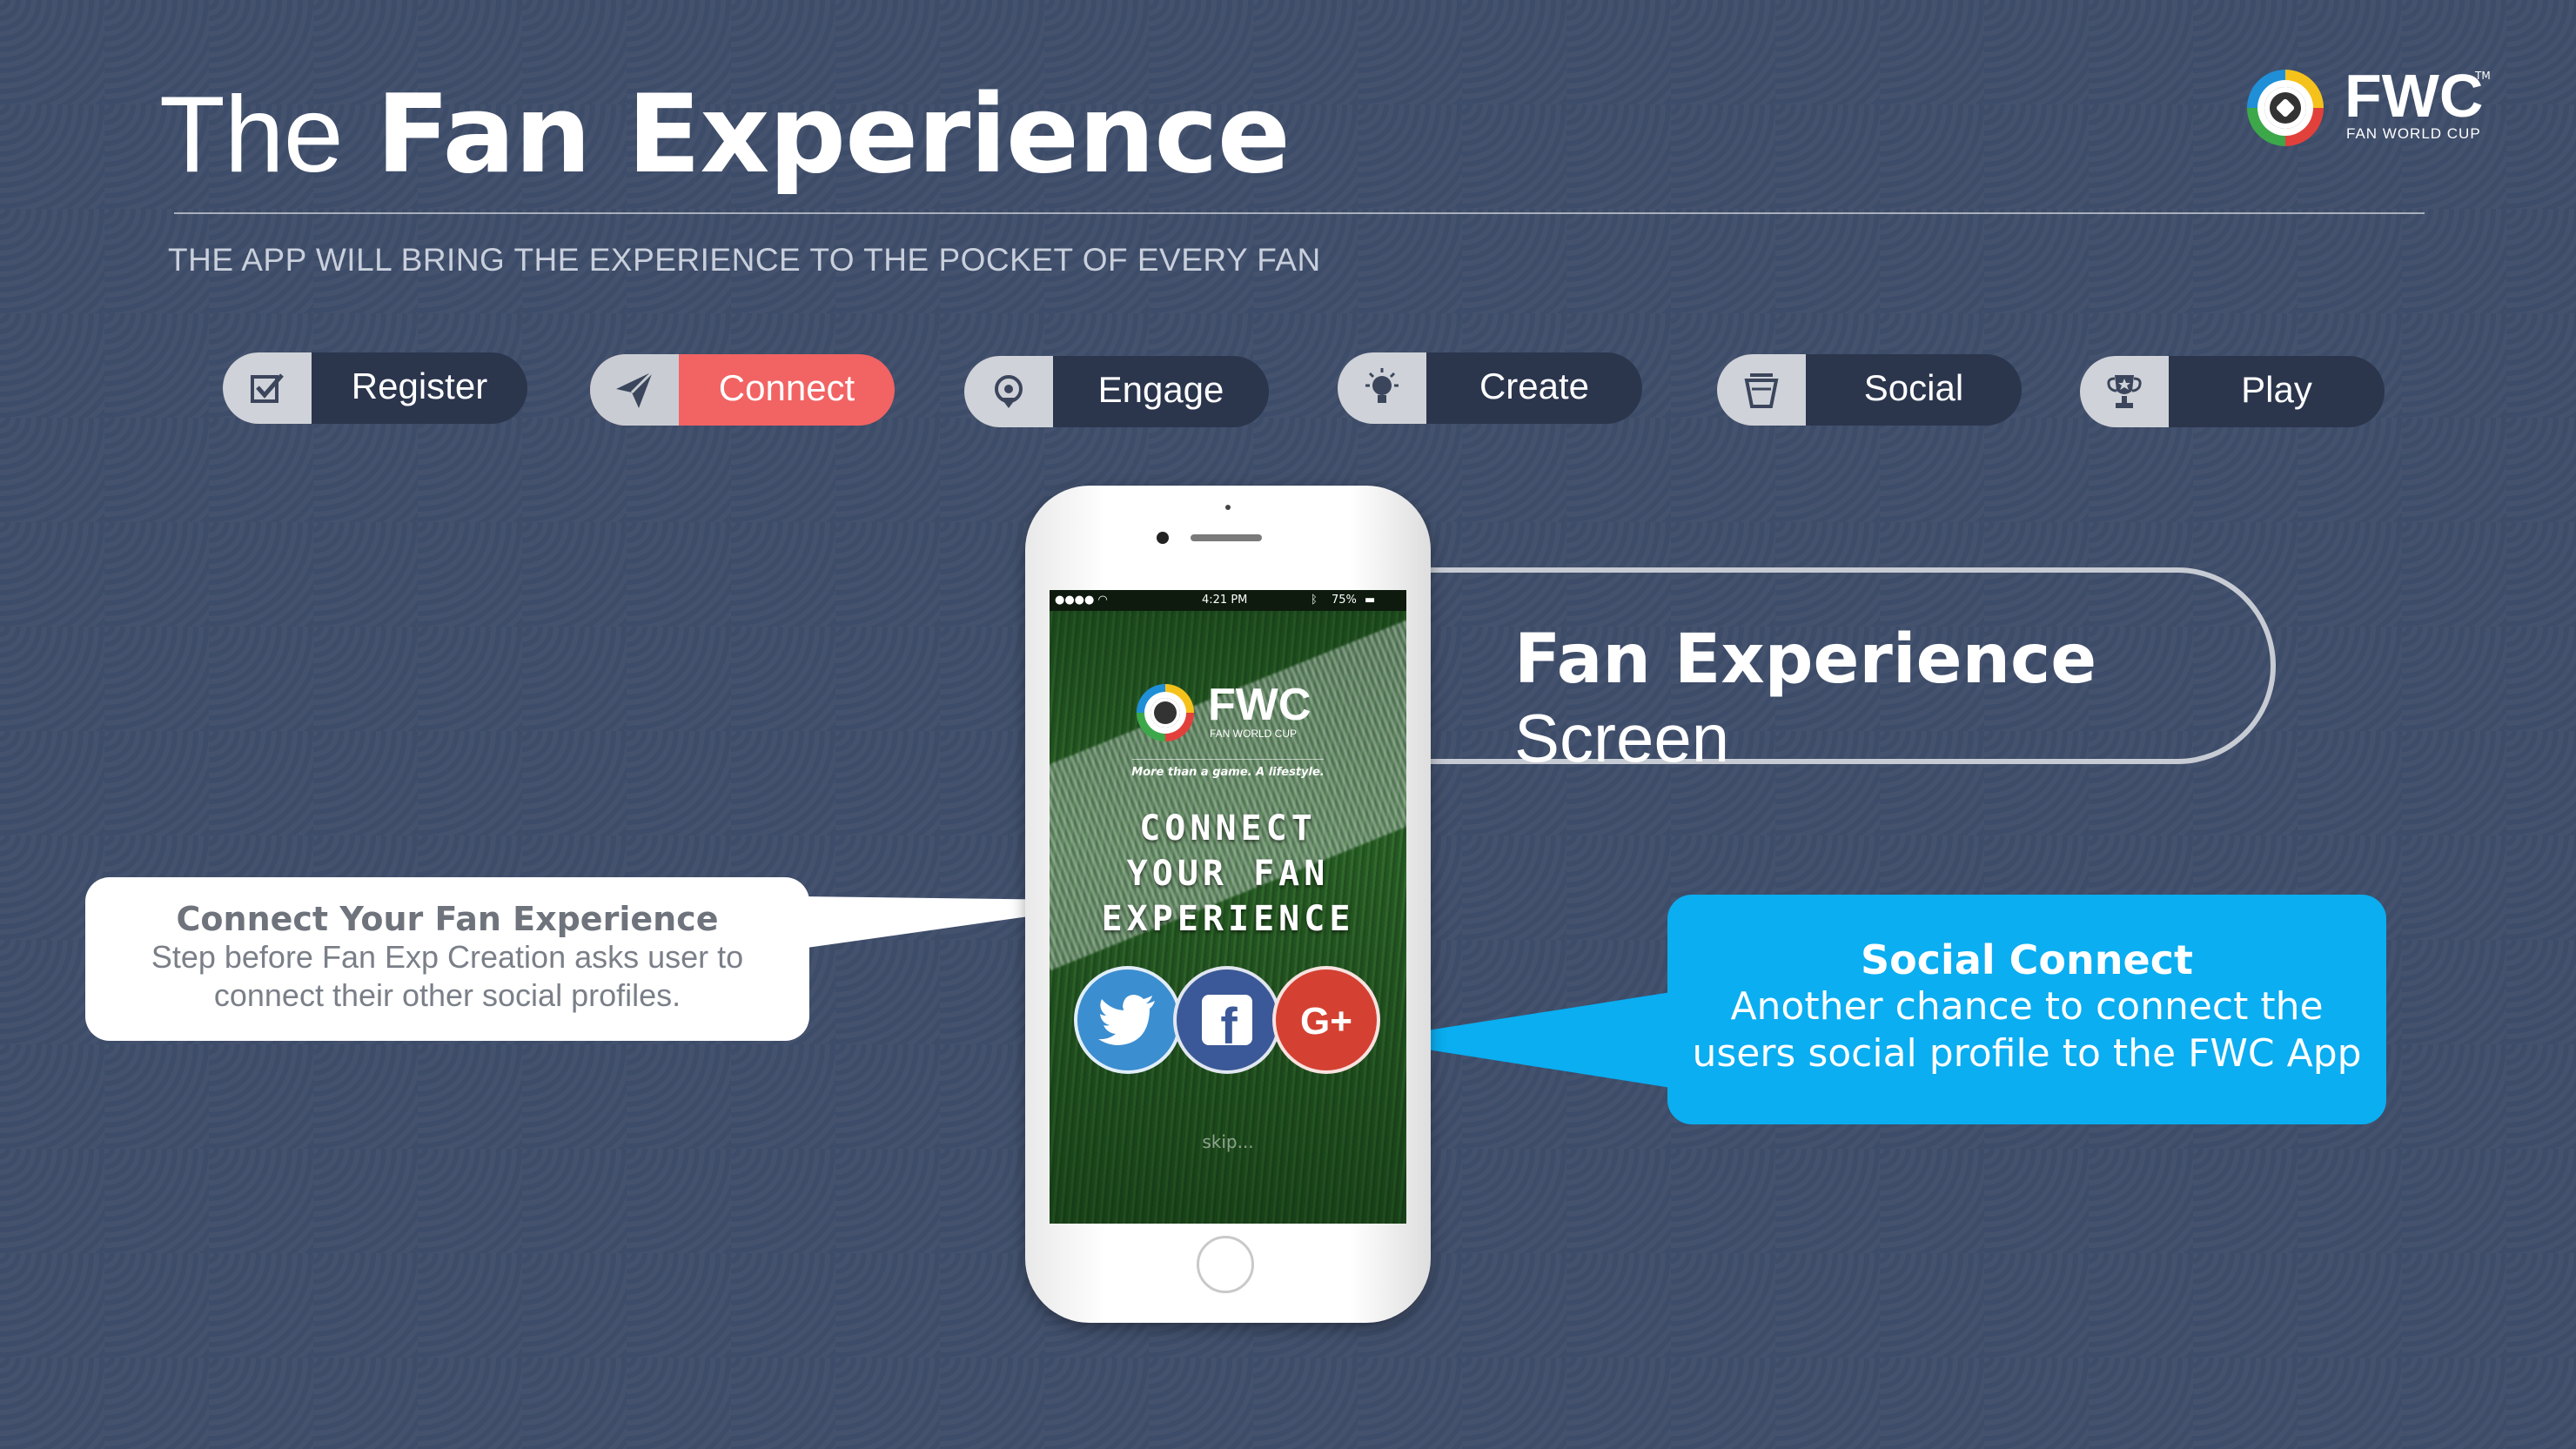  Describe the element at coordinates (1225, 1264) in the screenshot. I see `home-button` at that location.